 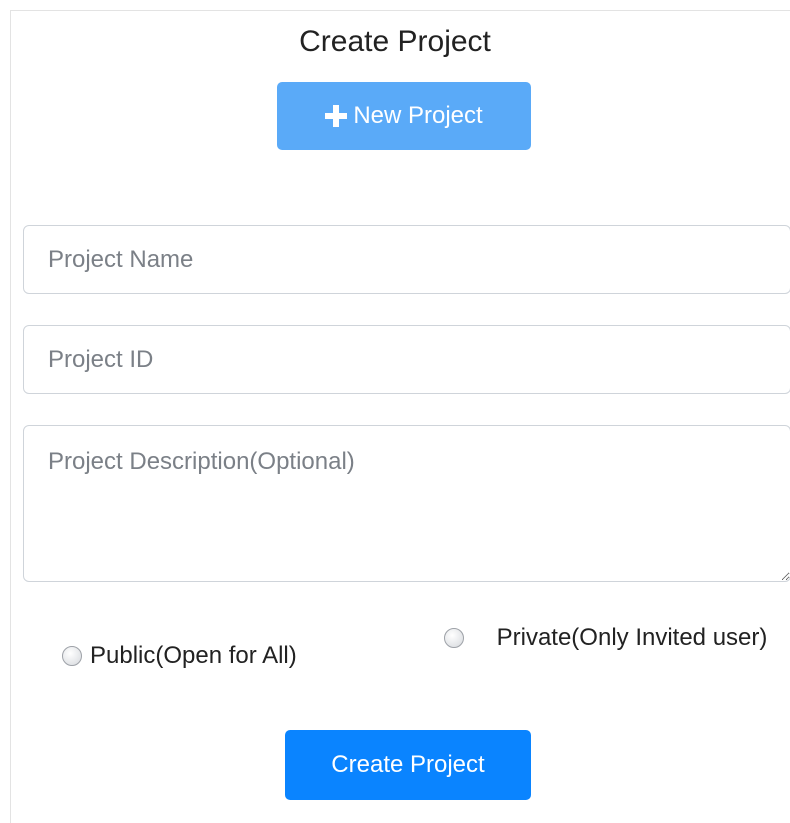 What do you see at coordinates (406, 359) in the screenshot?
I see `project-id-input` at bounding box center [406, 359].